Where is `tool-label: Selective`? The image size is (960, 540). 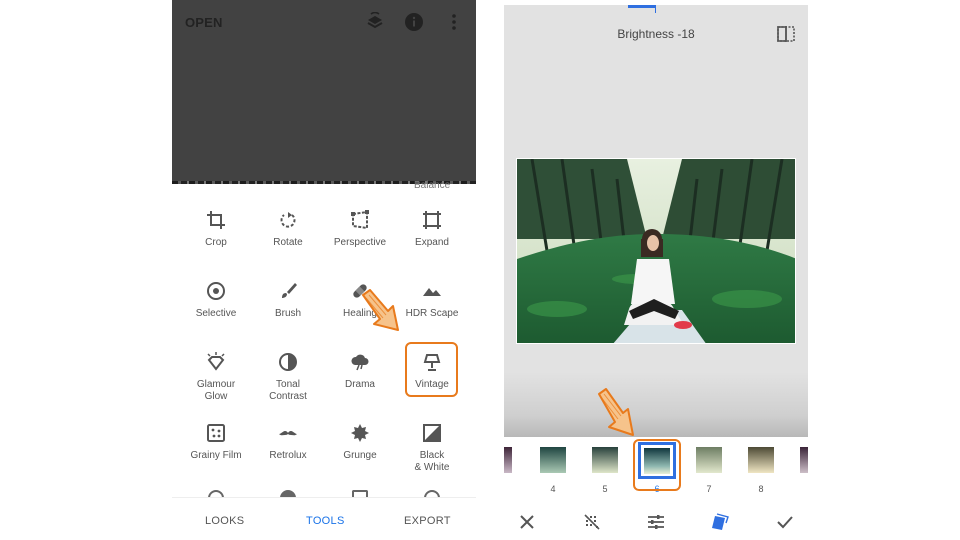
tool-label: Selective is located at coordinates (216, 313).